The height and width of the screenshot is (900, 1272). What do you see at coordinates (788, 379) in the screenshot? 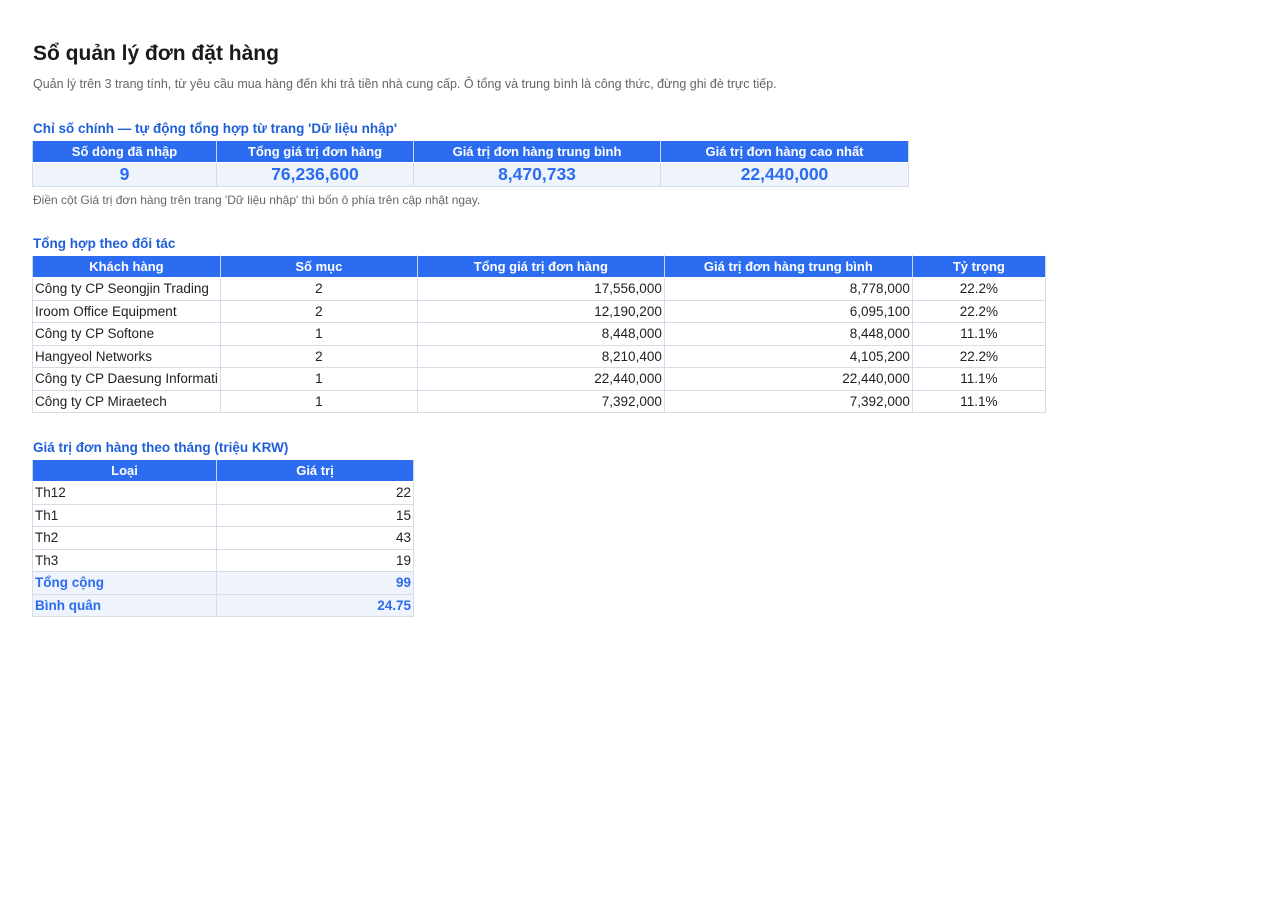
I see `average-value-cell: 22,440,000` at bounding box center [788, 379].